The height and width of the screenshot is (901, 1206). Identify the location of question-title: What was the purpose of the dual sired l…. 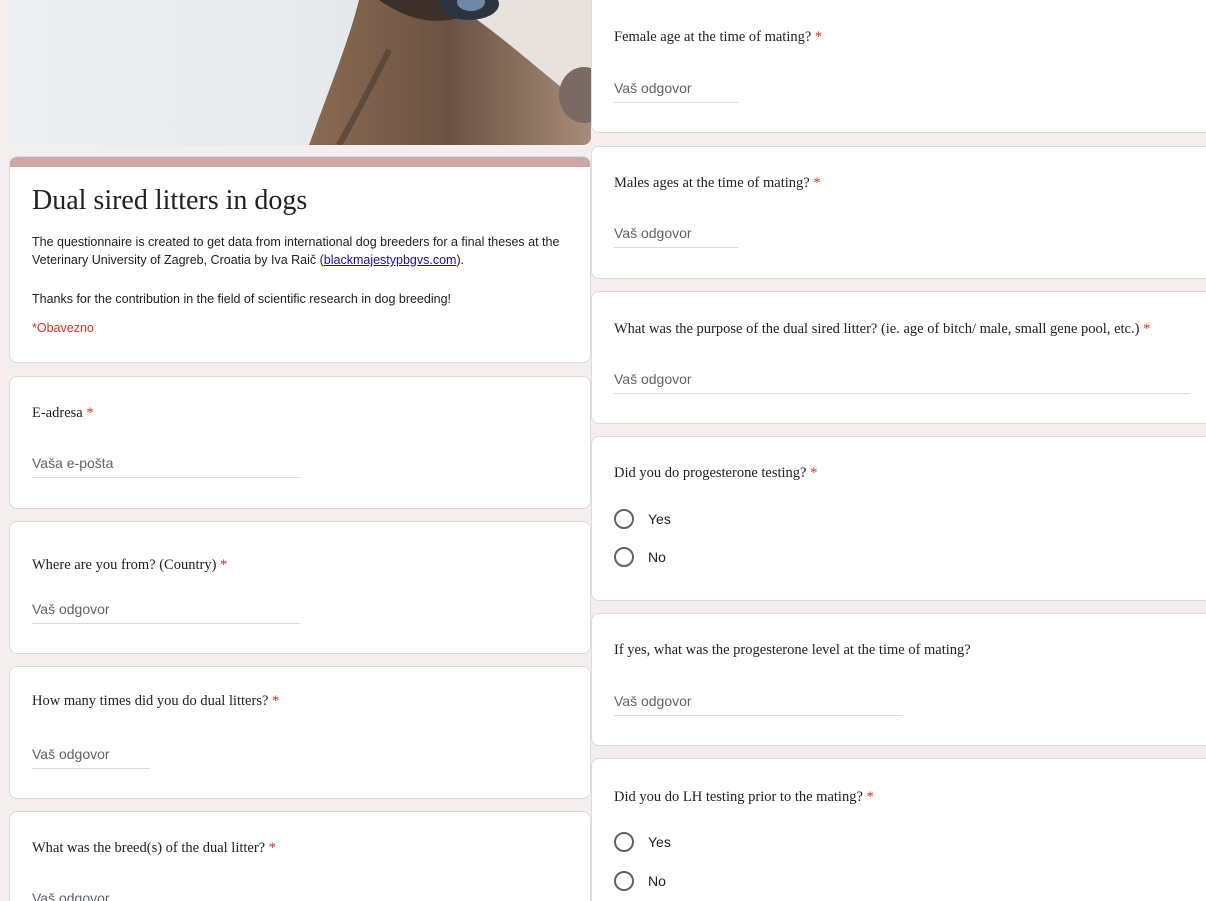
(882, 329).